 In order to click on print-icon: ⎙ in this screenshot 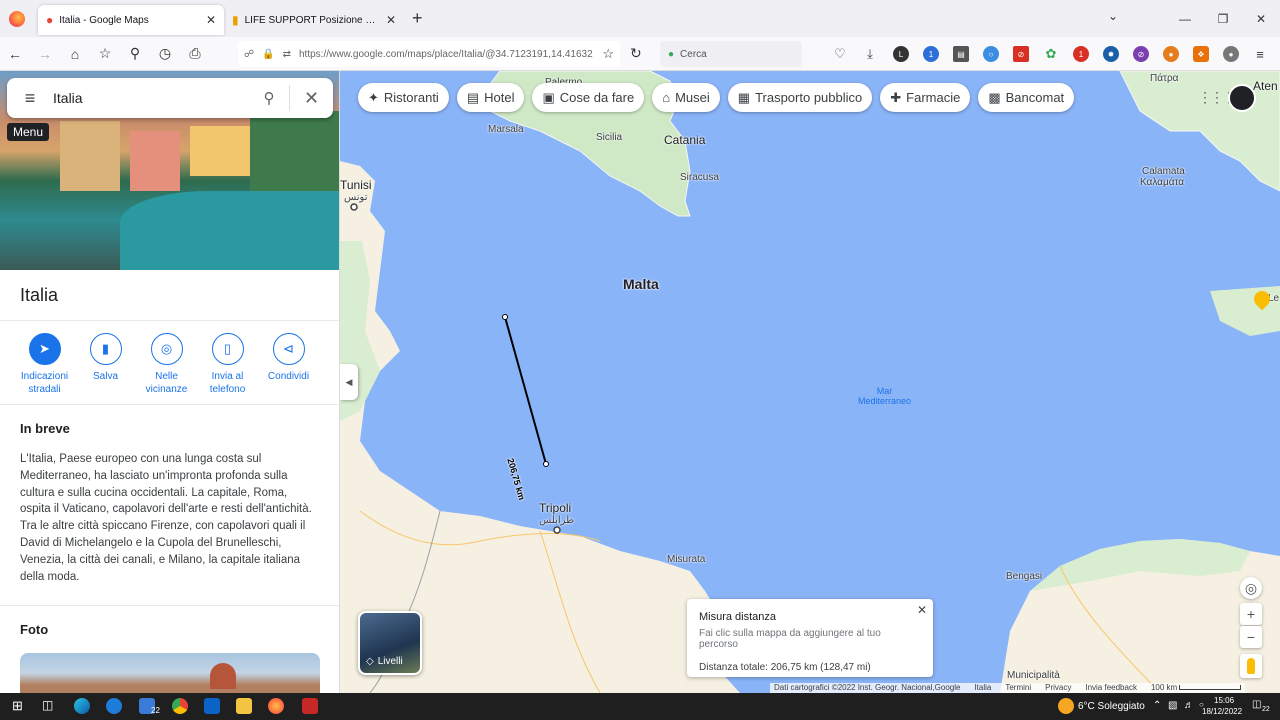, I will do `click(195, 53)`.